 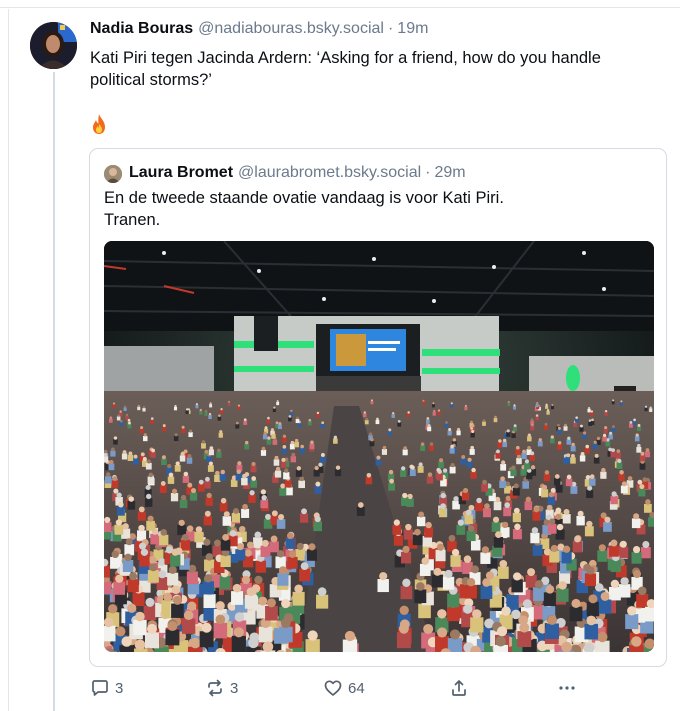 What do you see at coordinates (344, 688) in the screenshot?
I see `like-button: 64` at bounding box center [344, 688].